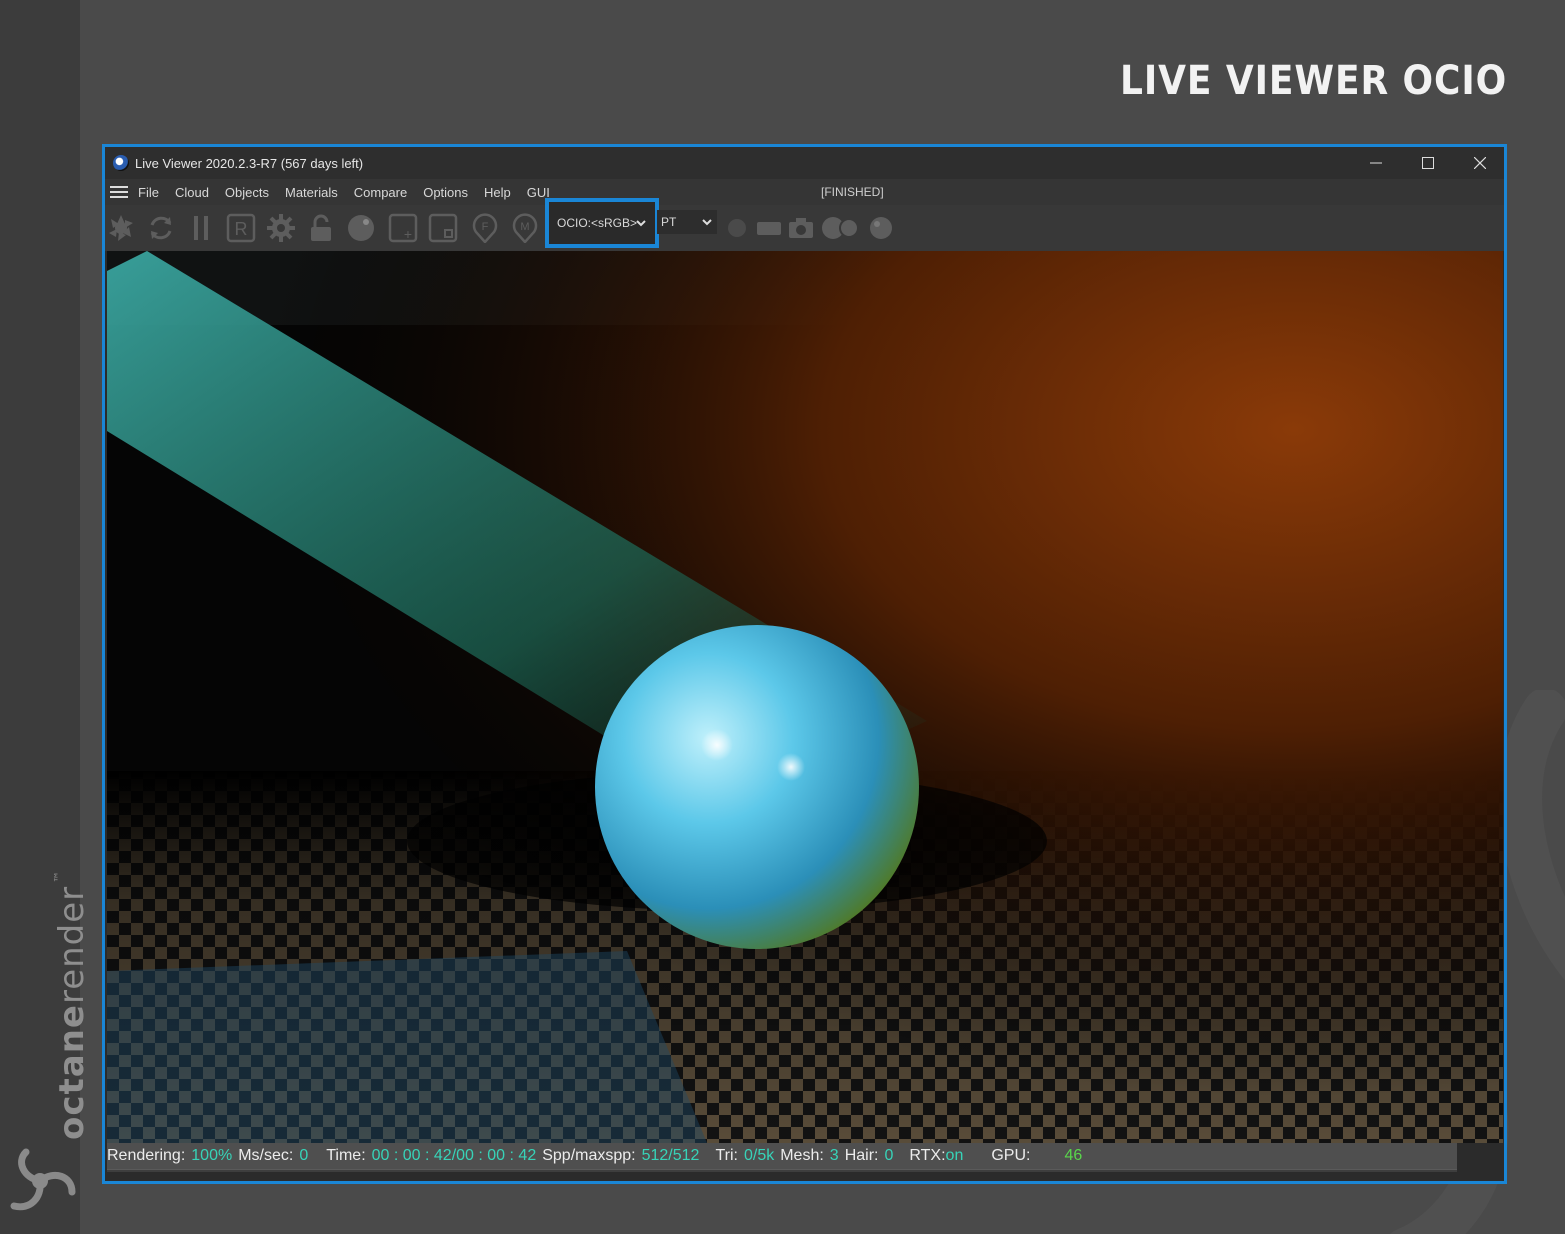  Describe the element at coordinates (726, 1155) in the screenshot. I see `tri-label: Tri:` at that location.